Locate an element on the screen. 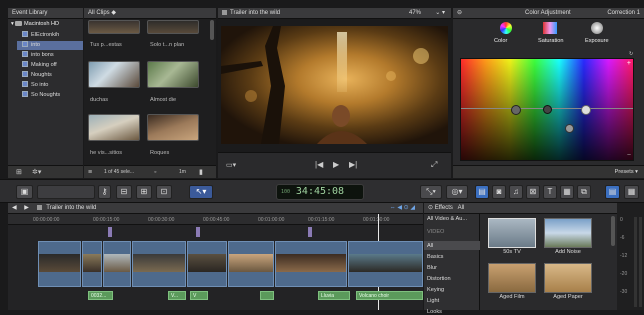 Image resolution: width=644 pixels, height=315 pixels. library-item-so-into: So into is located at coordinates (35, 85).